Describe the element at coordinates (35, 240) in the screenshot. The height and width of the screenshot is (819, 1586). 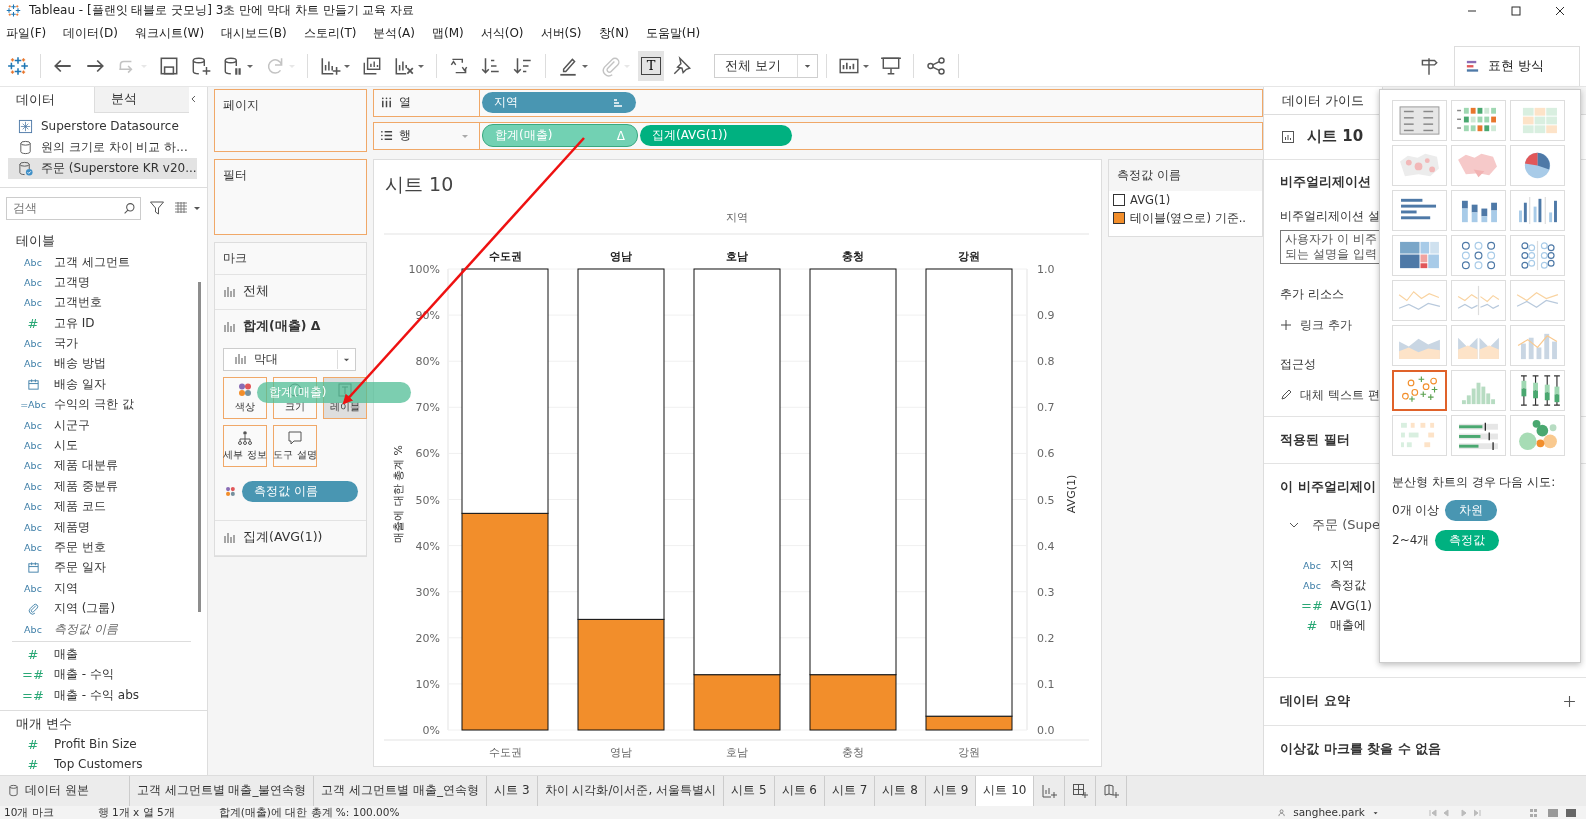
I see `section-heading: 테이블` at that location.